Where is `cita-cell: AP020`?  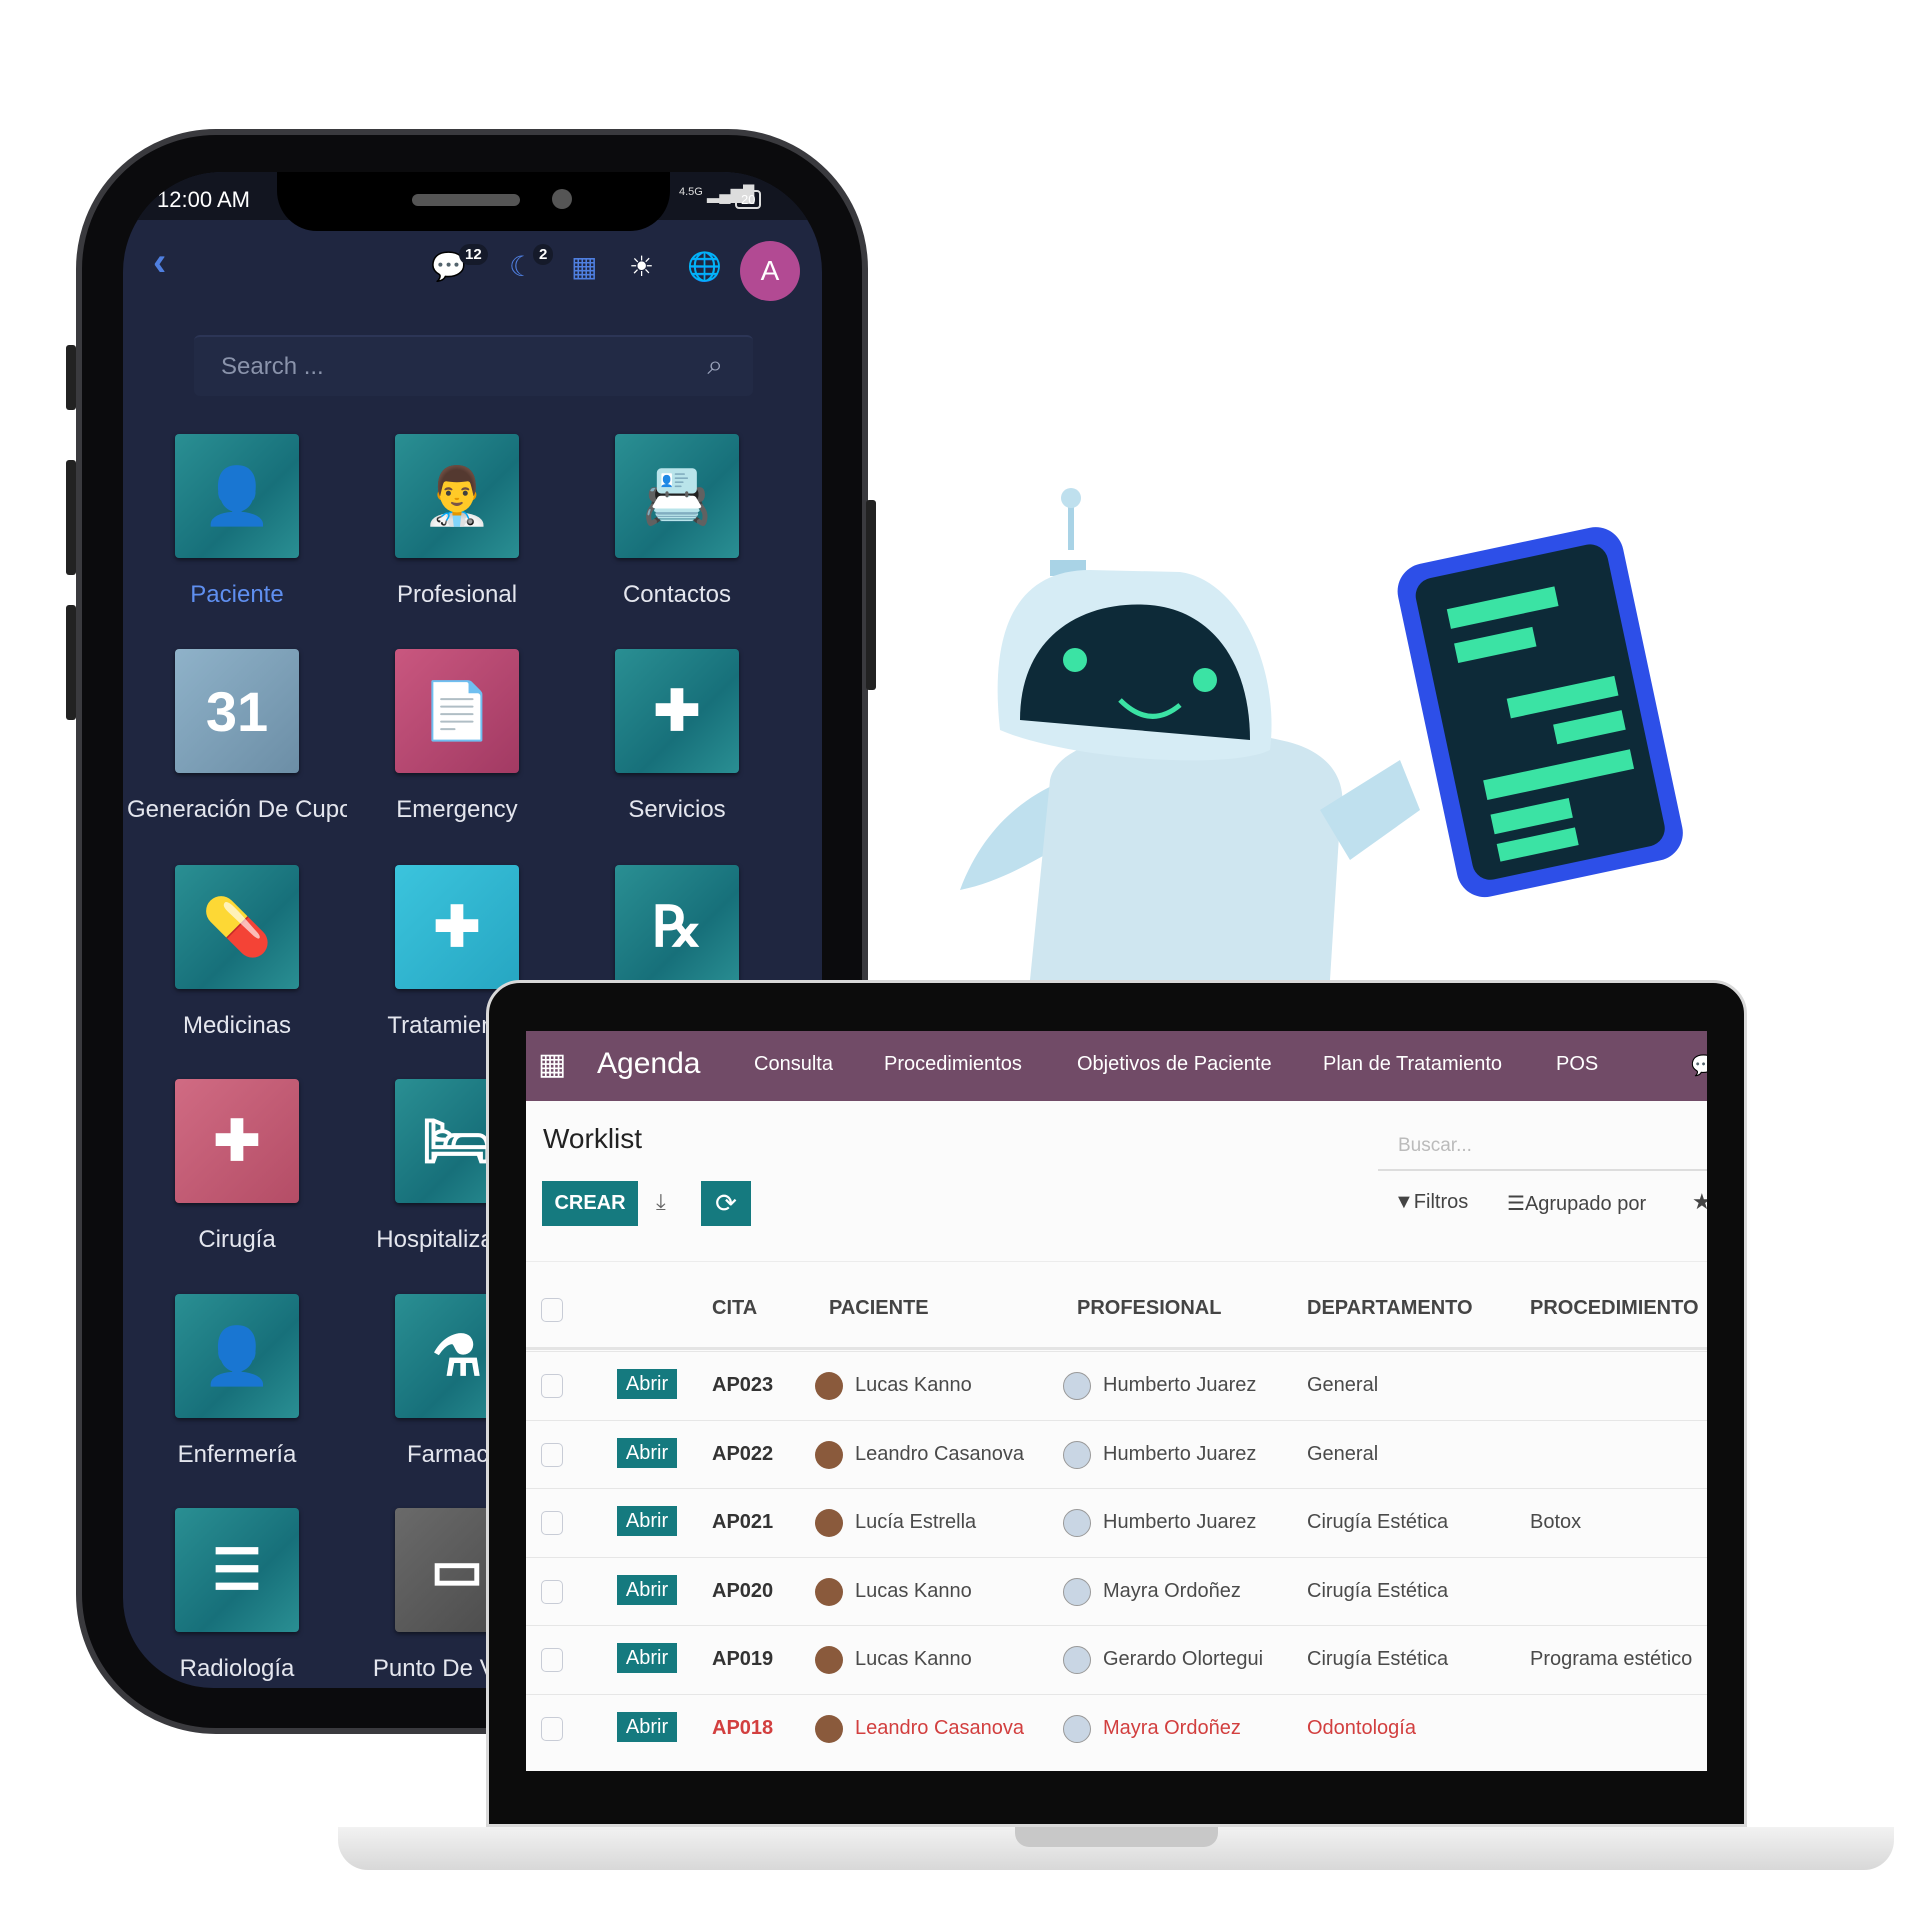
cita-cell: AP020 is located at coordinates (743, 1590).